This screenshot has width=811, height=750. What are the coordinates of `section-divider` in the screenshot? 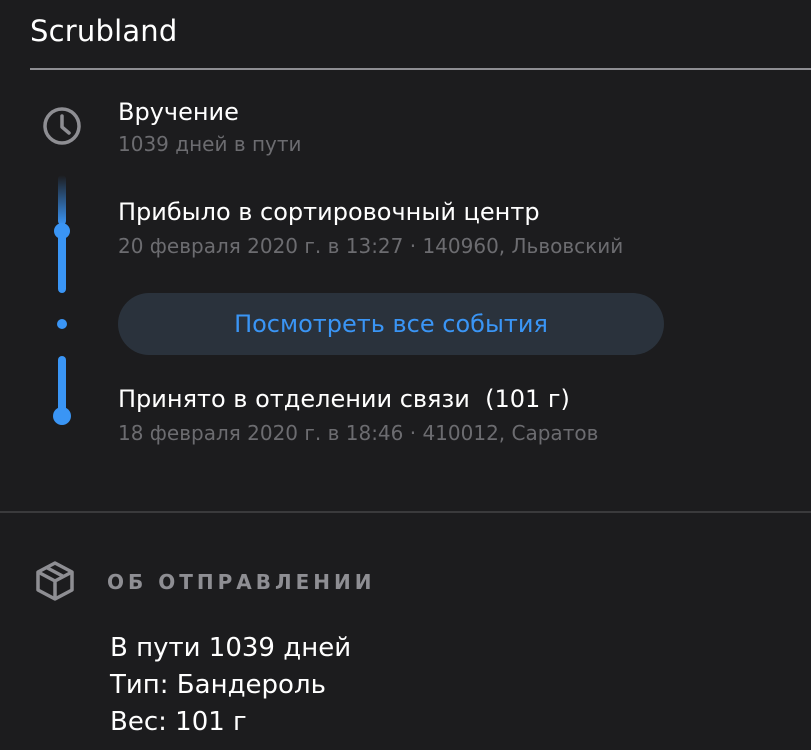 It's located at (405, 512).